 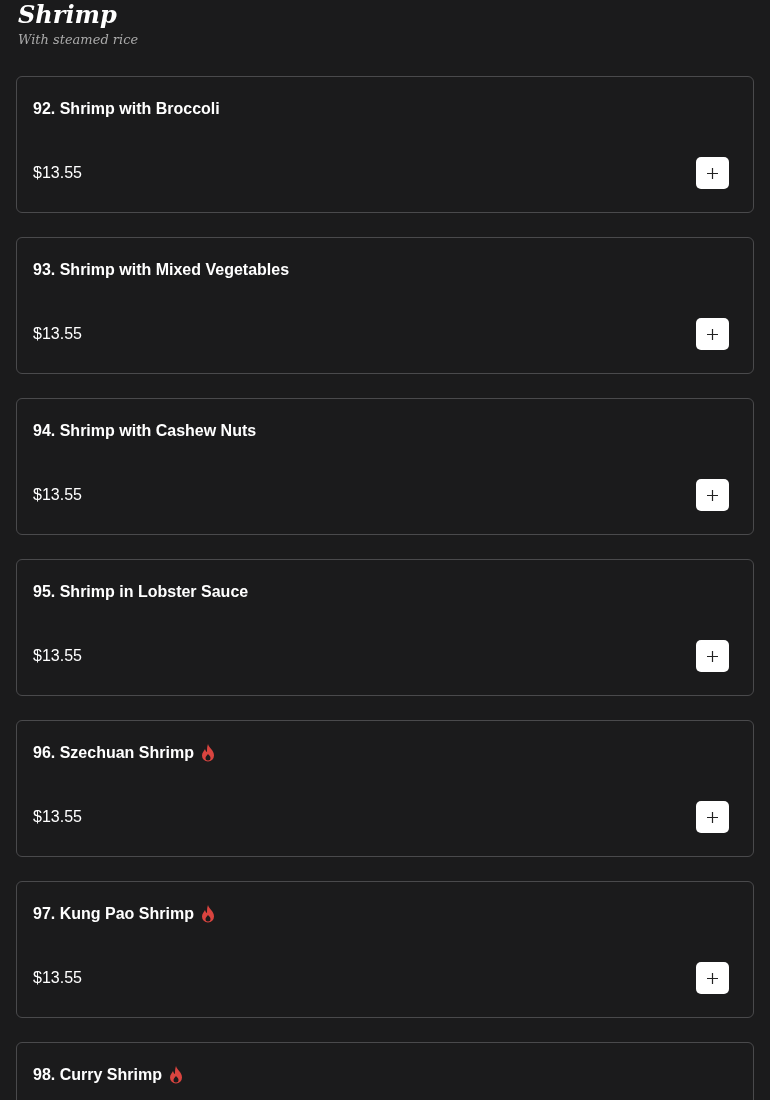 What do you see at coordinates (385, 949) in the screenshot?
I see `menu-item-card: 97. Kung Pao Shrimp $13.55` at bounding box center [385, 949].